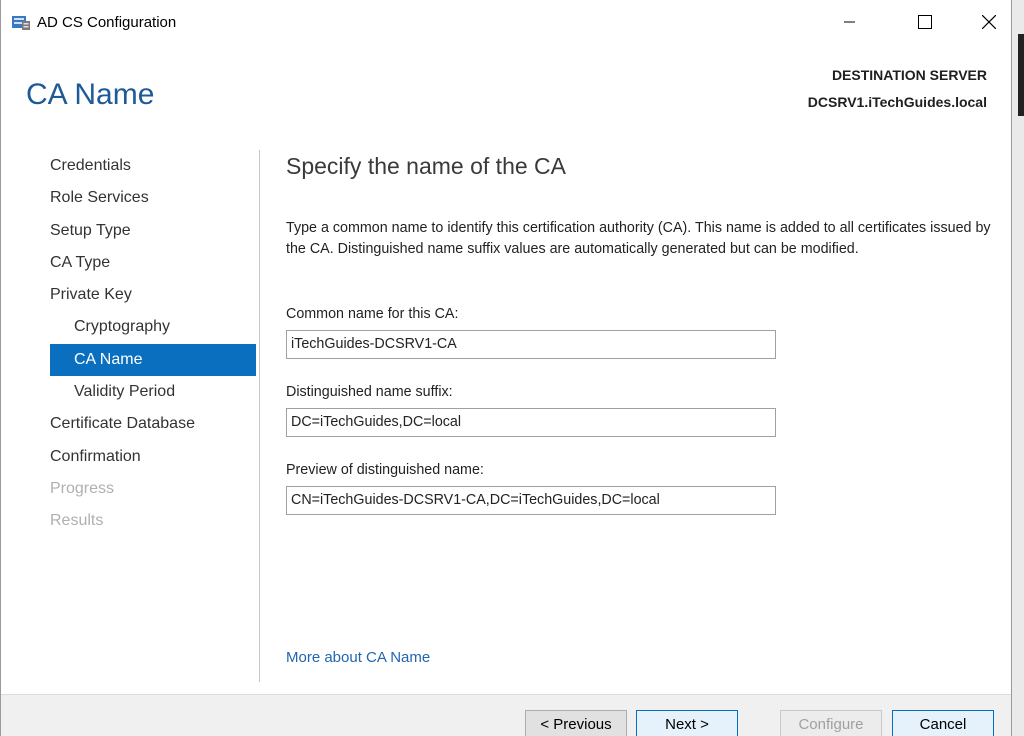 The width and height of the screenshot is (1024, 736). What do you see at coordinates (90, 94) in the screenshot?
I see `page-title: CA Name` at bounding box center [90, 94].